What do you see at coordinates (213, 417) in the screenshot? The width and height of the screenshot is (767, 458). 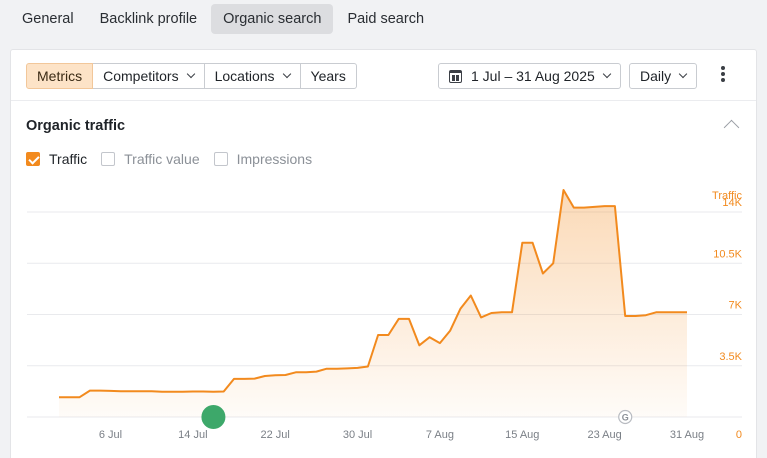 I see `event-marker` at bounding box center [213, 417].